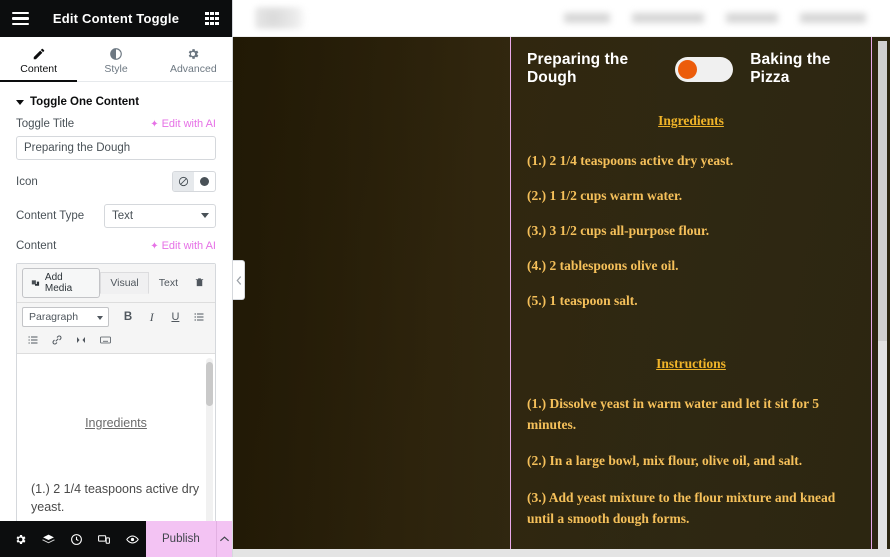 The width and height of the screenshot is (890, 557). Describe the element at coordinates (116, 18) in the screenshot. I see `panel-header: Edit Content Toggle` at that location.